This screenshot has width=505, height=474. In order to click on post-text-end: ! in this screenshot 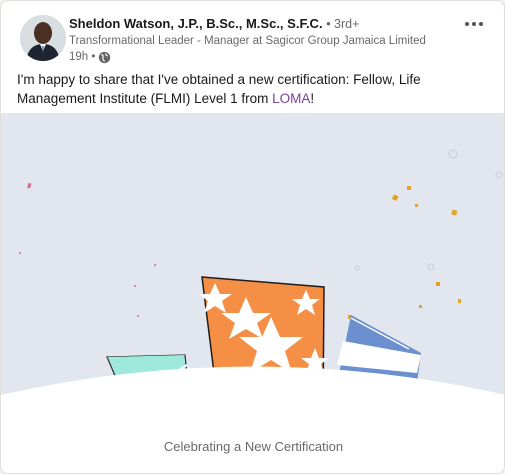, I will do `click(312, 98)`.